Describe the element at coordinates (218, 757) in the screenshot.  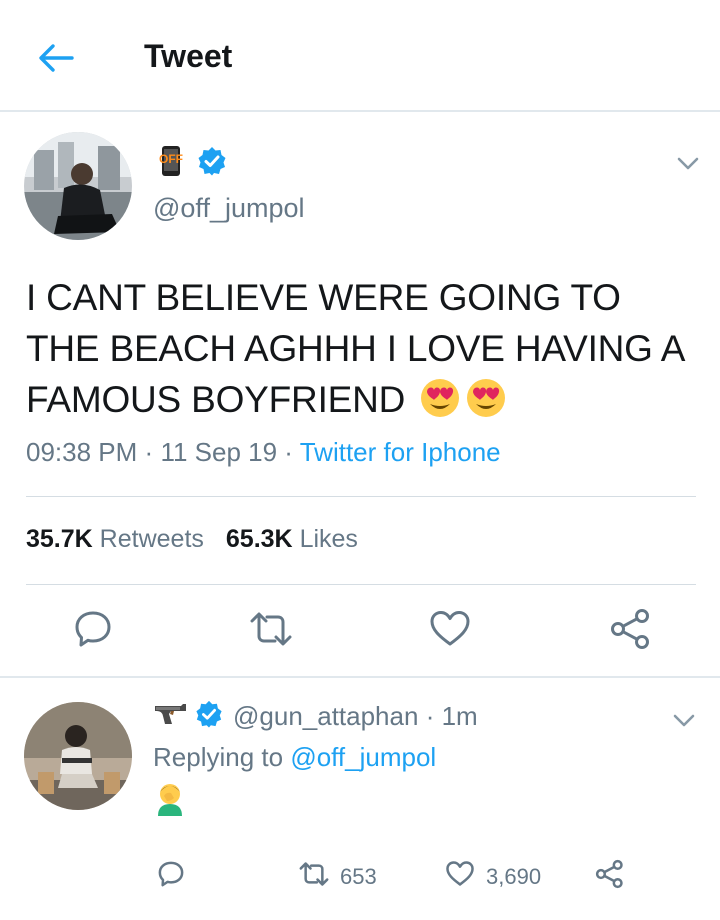
I see `replying-prefix: Replying to` at that location.